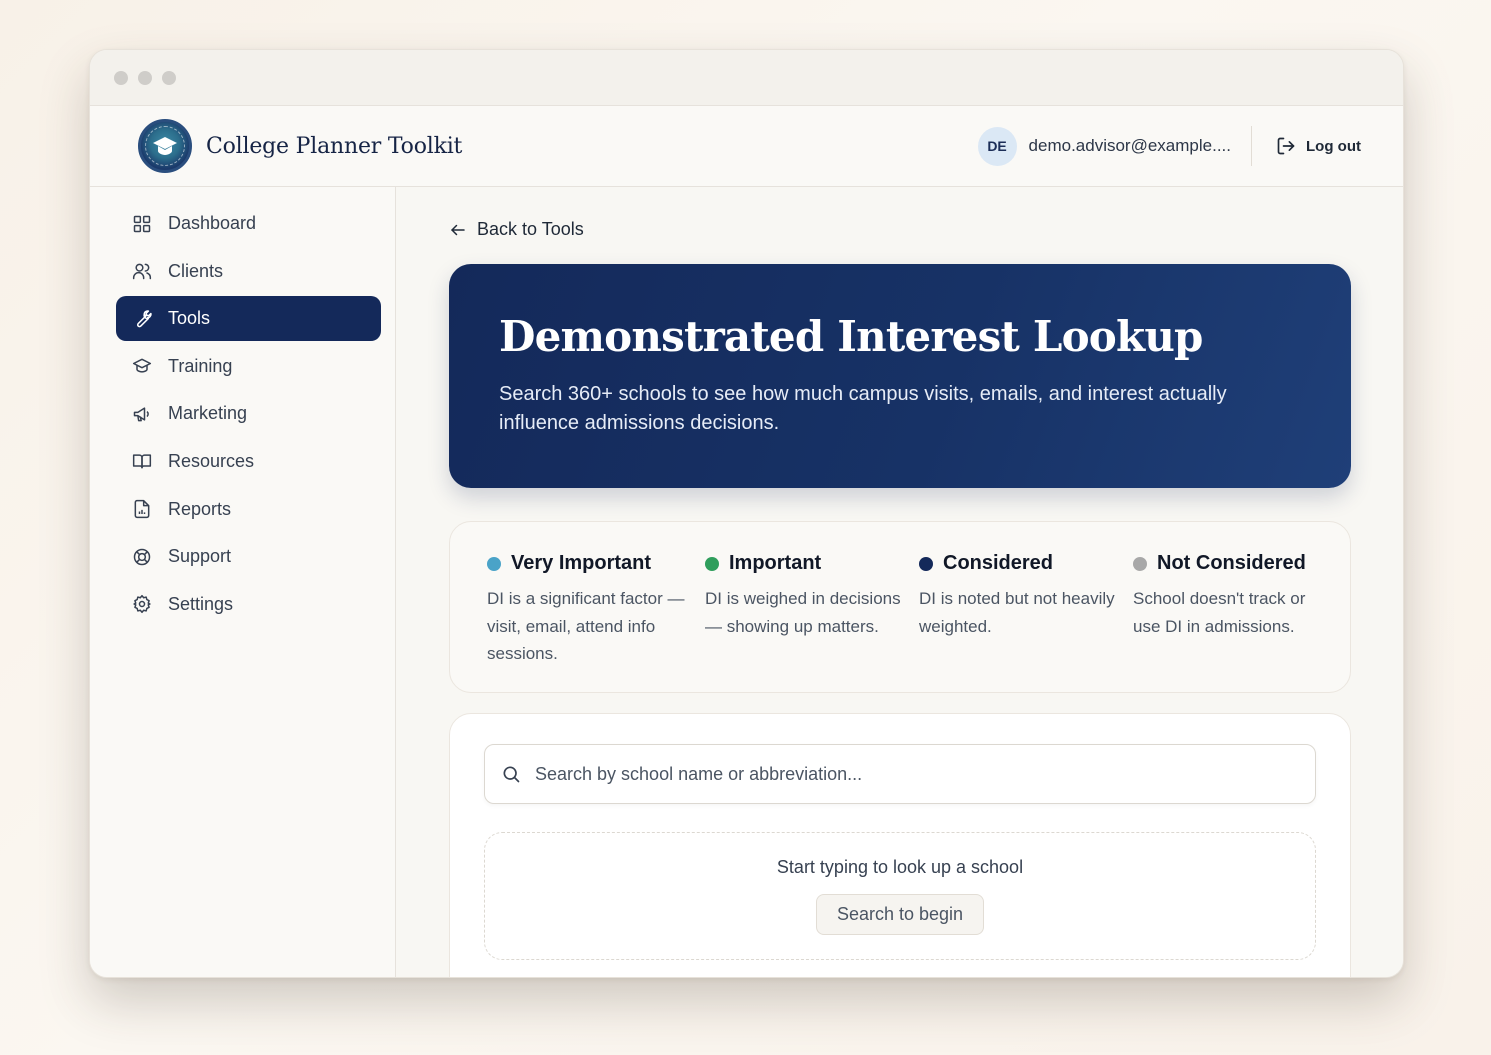  What do you see at coordinates (142, 461) in the screenshot?
I see `book-open-icon` at bounding box center [142, 461].